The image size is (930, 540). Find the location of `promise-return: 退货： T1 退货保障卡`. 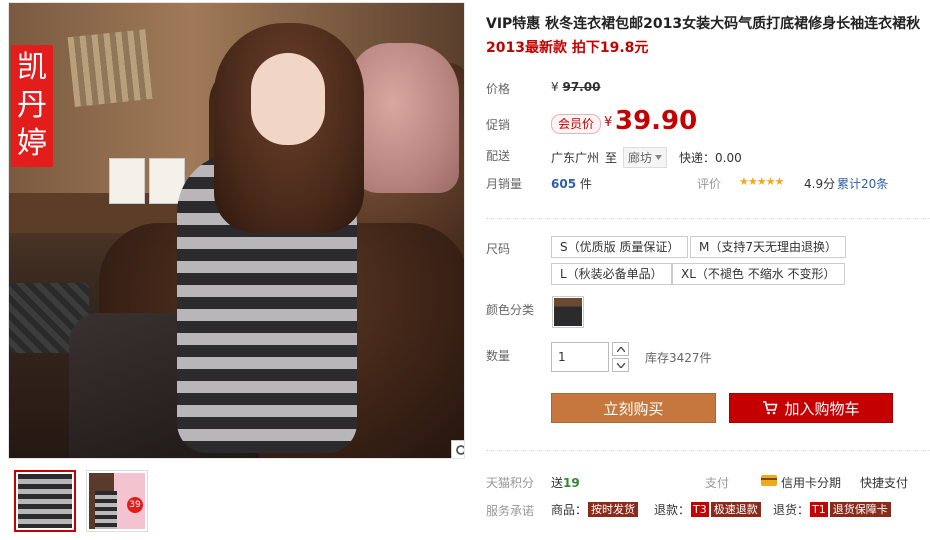

promise-return: 退货： T1 退货保障卡 is located at coordinates (832, 509).